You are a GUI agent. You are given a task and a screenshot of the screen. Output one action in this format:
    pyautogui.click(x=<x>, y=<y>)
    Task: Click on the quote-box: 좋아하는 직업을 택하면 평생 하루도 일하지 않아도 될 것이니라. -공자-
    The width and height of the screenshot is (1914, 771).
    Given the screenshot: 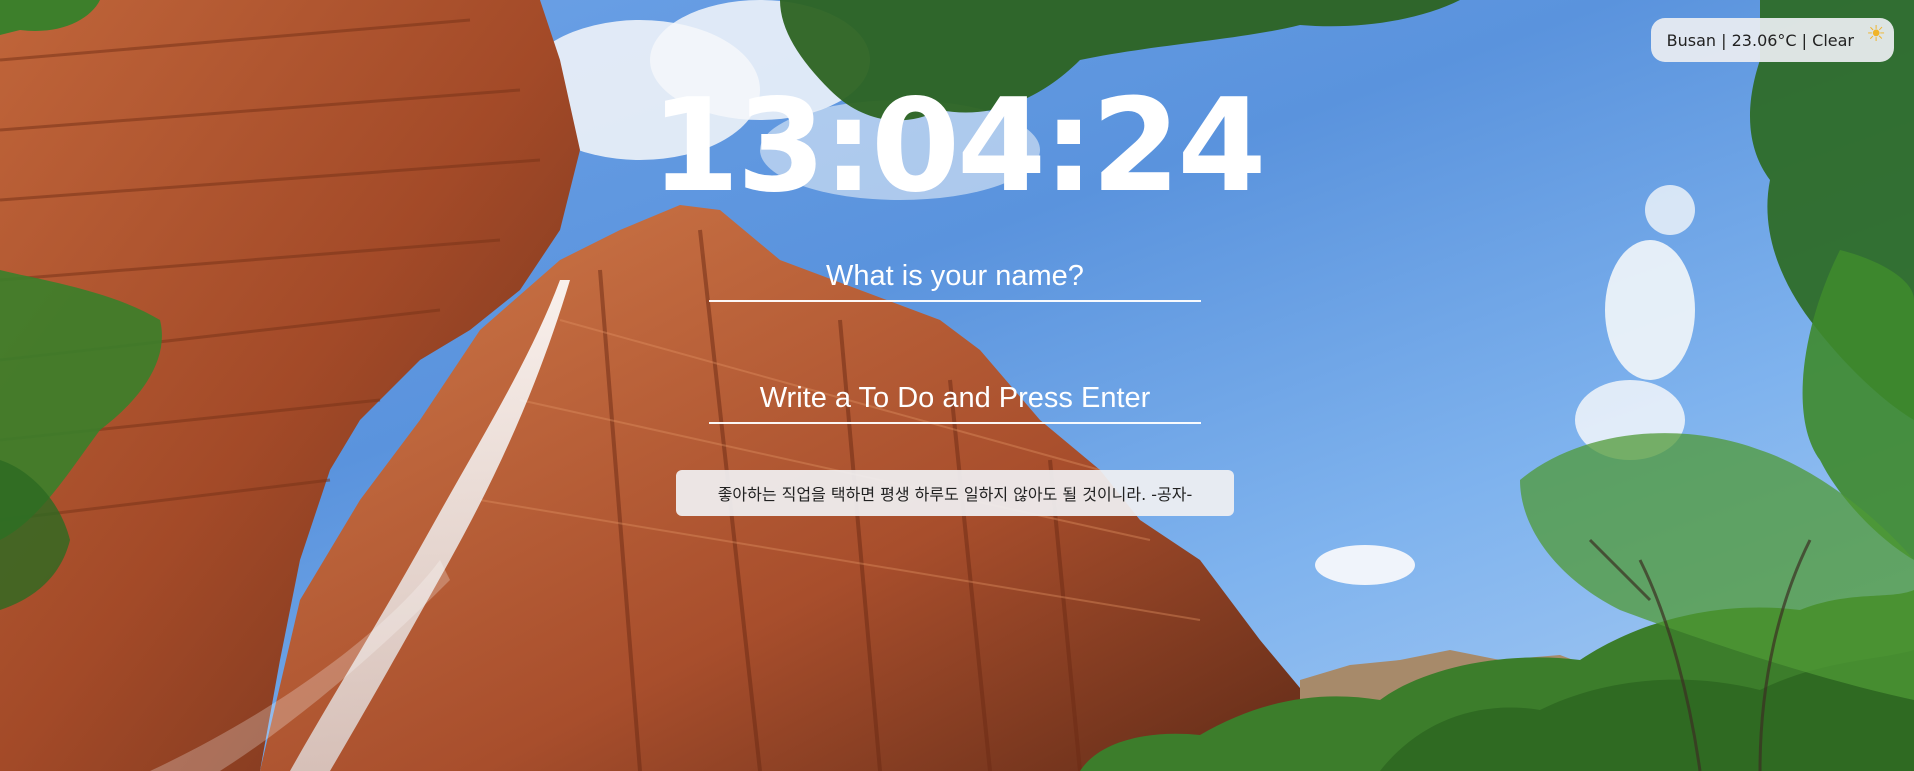 What is the action you would take?
    pyautogui.click(x=955, y=493)
    